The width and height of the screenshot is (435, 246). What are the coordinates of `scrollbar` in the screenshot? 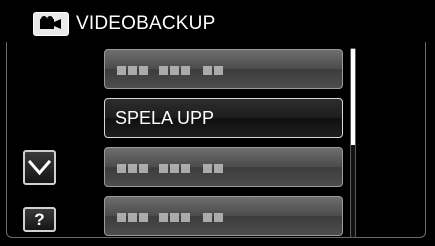 It's located at (353, 143).